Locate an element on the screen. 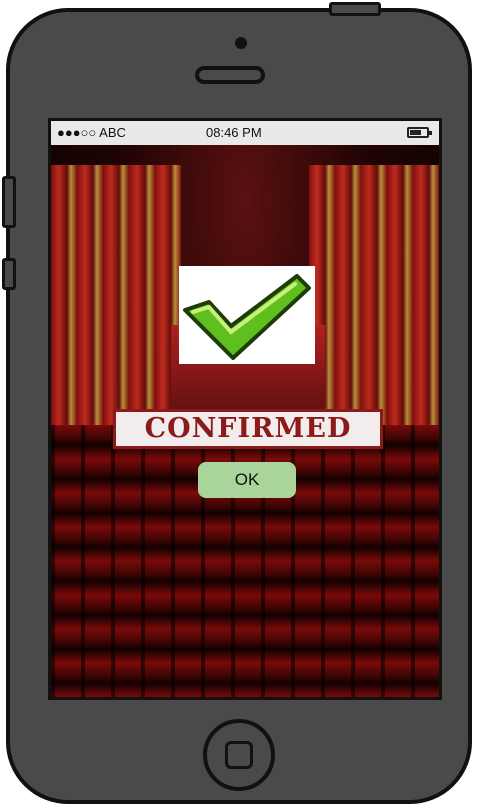 The height and width of the screenshot is (809, 480). battery-icon is located at coordinates (419, 132).